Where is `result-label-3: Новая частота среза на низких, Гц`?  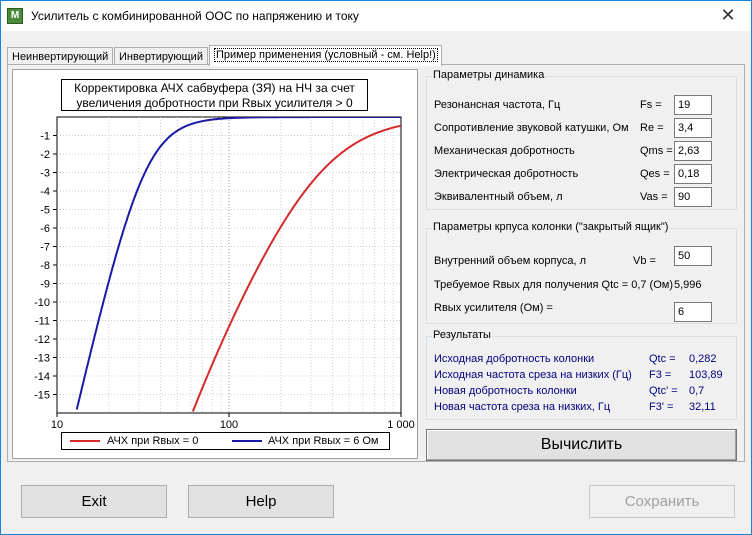 result-label-3: Новая частота среза на низких, Гц is located at coordinates (522, 407).